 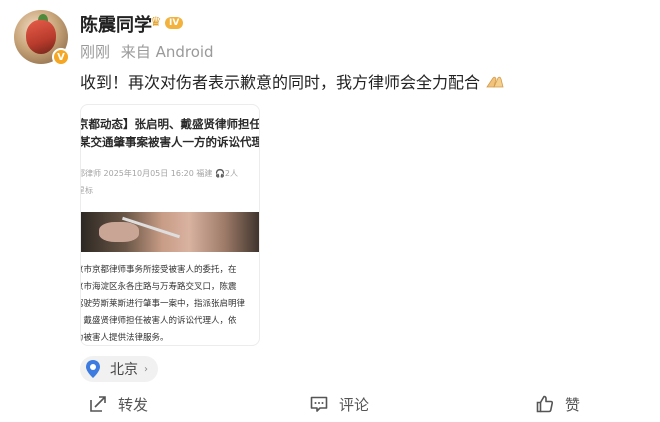 What do you see at coordinates (119, 232) in the screenshot?
I see `photo-hand` at bounding box center [119, 232].